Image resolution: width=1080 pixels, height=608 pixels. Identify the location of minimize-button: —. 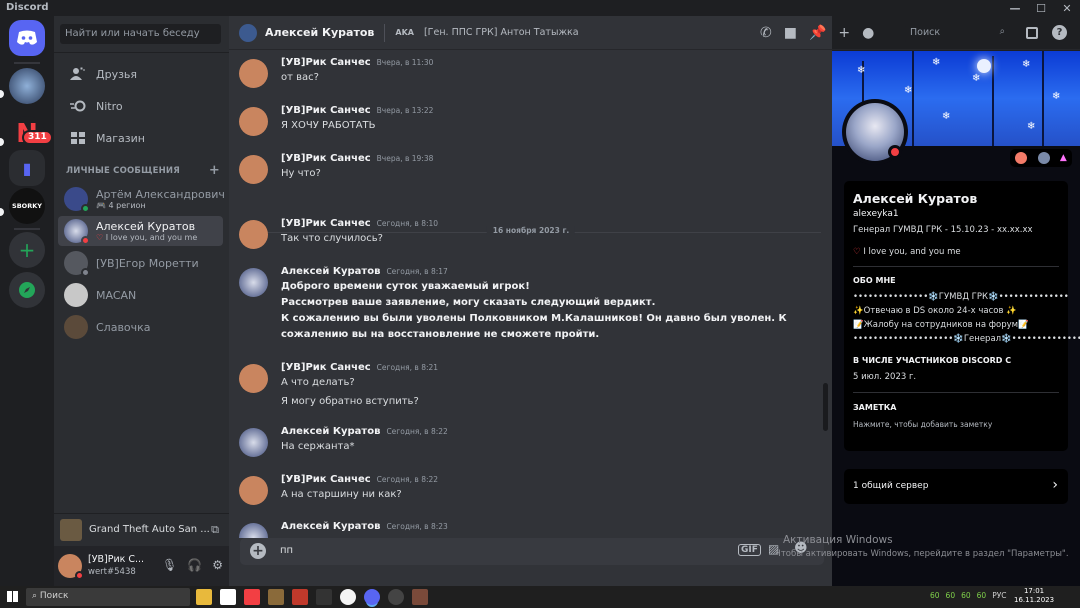
(1015, 8).